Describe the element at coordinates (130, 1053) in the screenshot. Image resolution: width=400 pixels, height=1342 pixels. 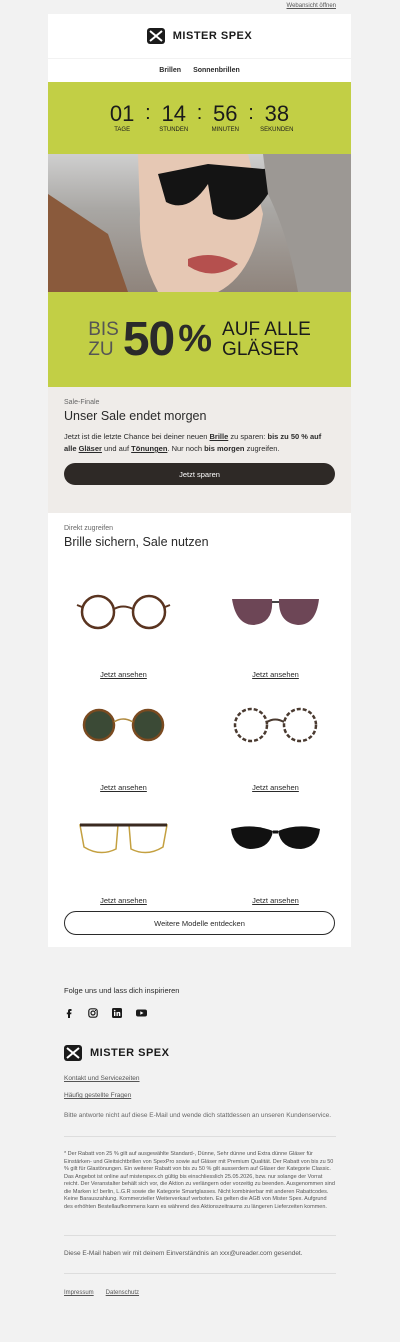
I see `footer-brand-name: MISTER SPEX` at that location.